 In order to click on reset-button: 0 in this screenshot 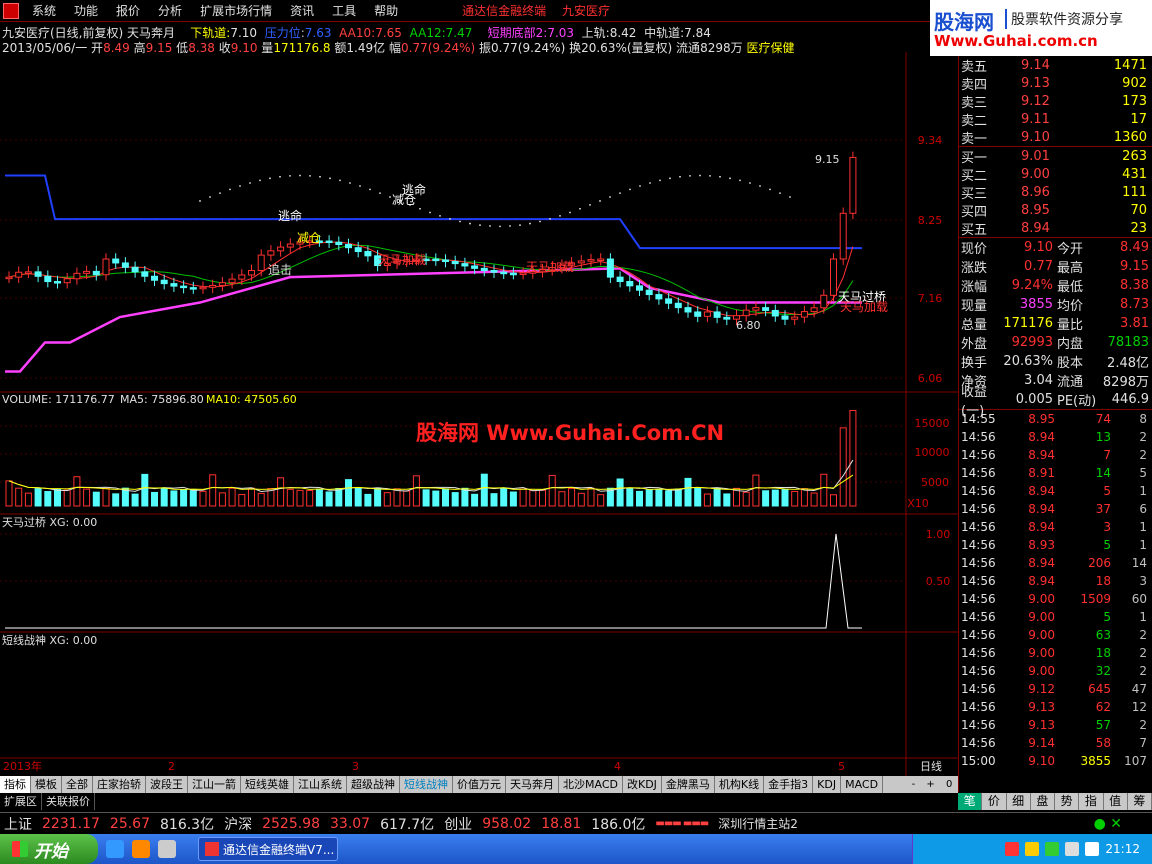, I will do `click(949, 784)`.